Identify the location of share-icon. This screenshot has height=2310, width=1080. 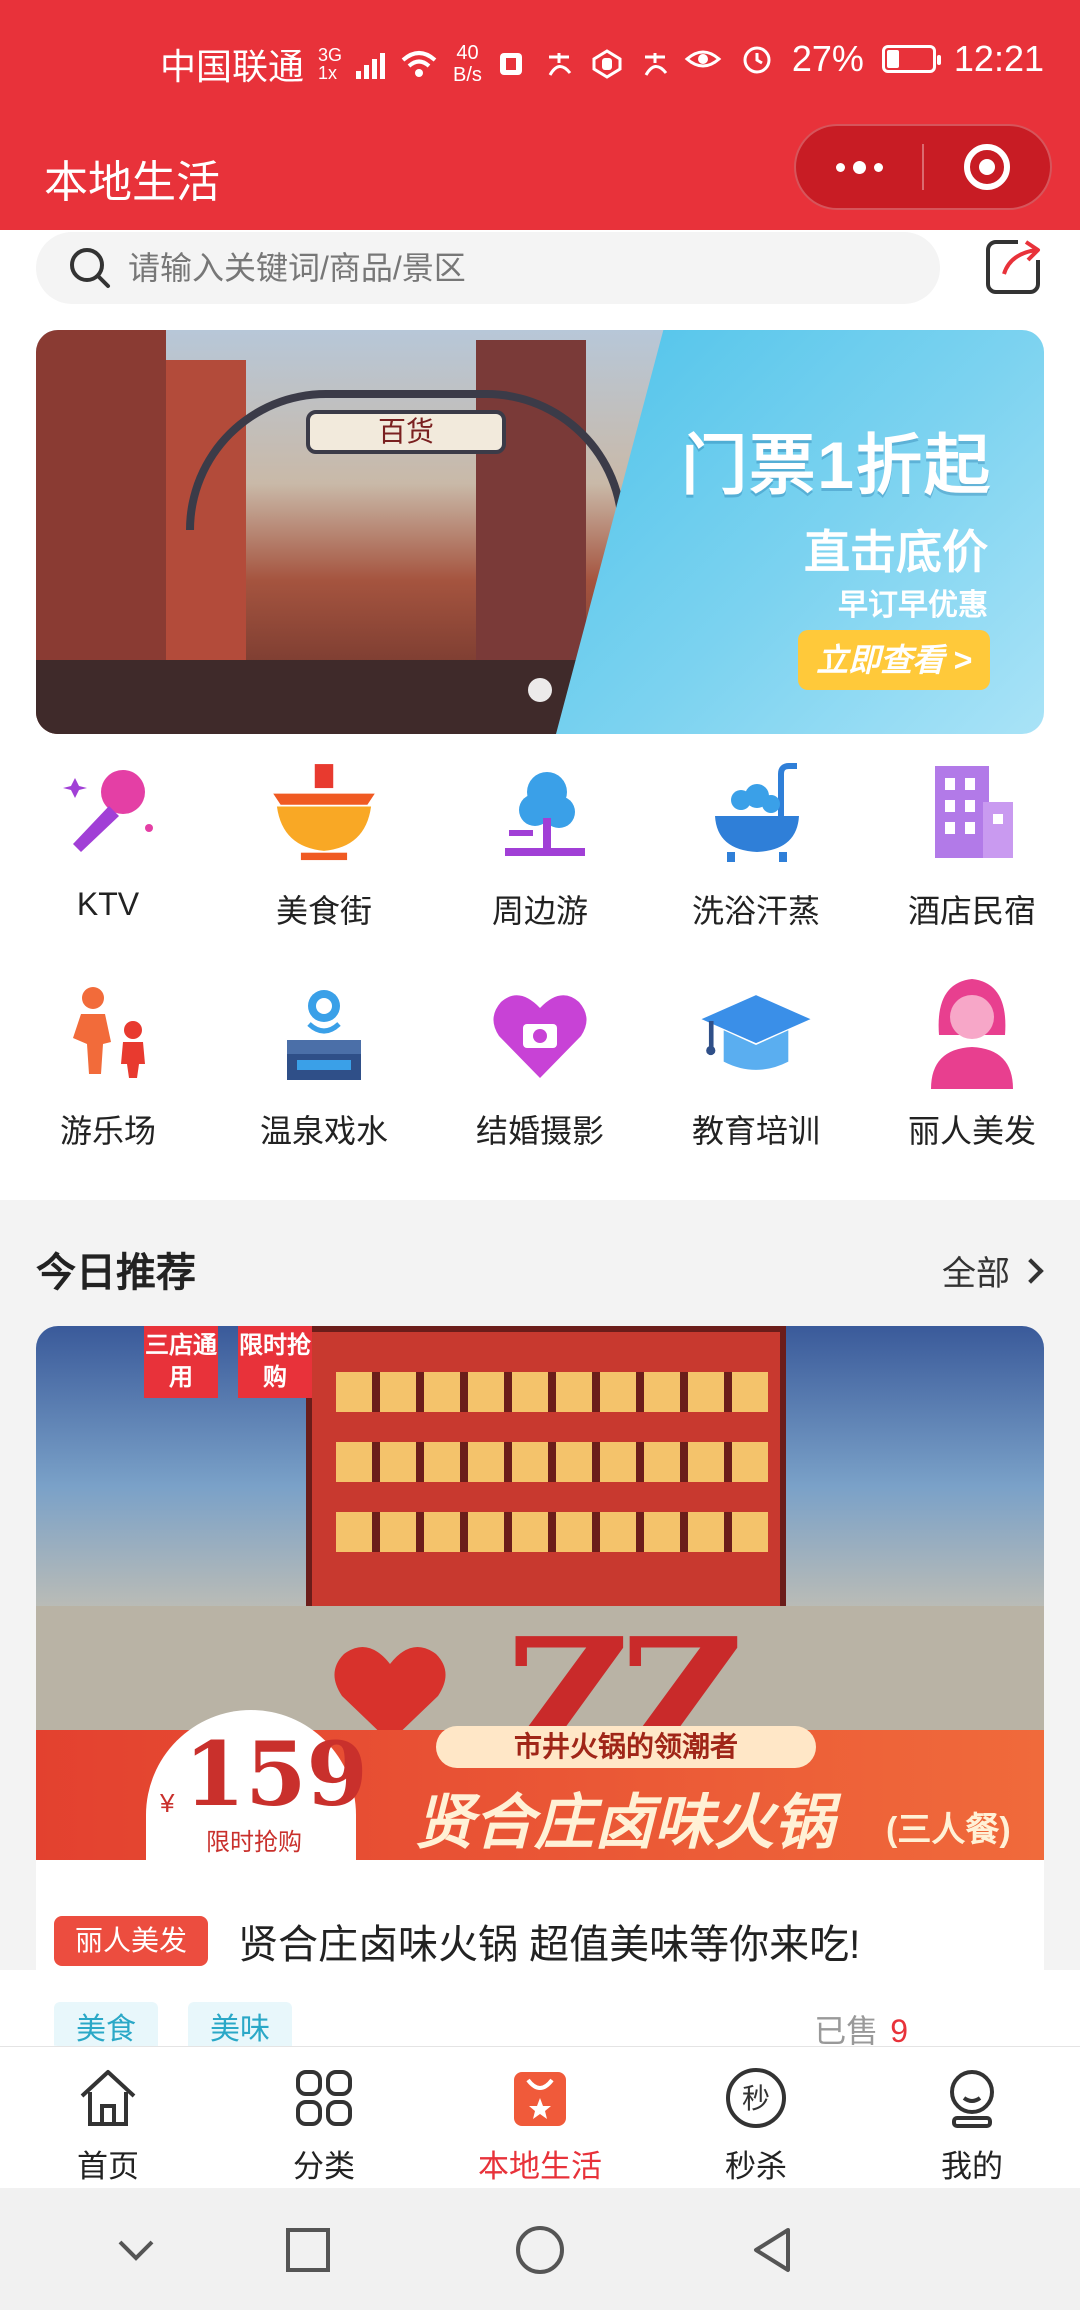
(1015, 265).